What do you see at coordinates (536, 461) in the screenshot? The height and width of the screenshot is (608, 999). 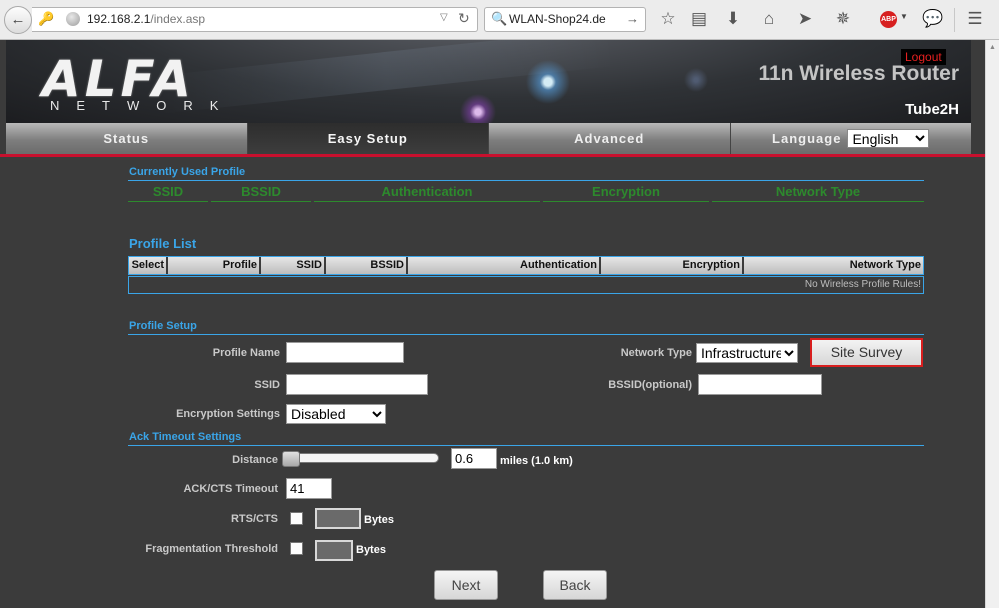 I see `distance-unit: miles (1.0 km)` at bounding box center [536, 461].